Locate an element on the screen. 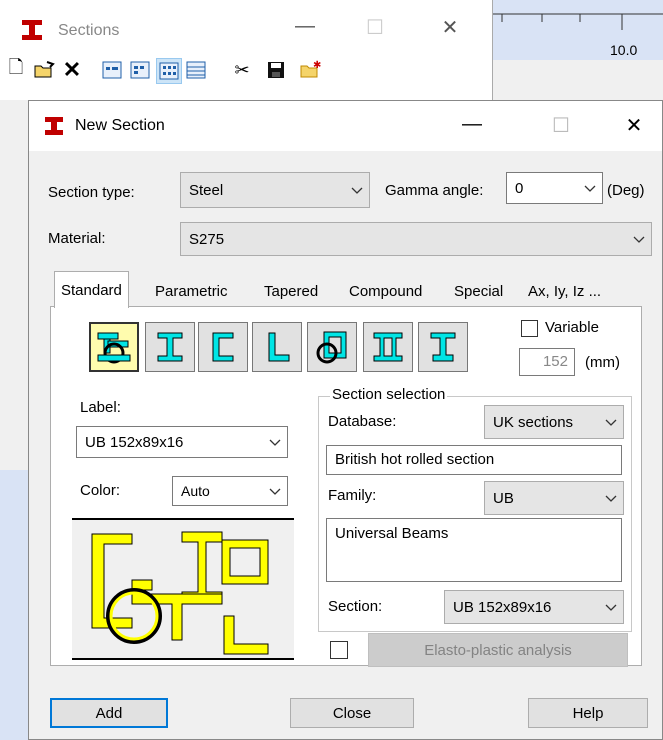  label-value: UB 152x89x16 is located at coordinates (134, 442).